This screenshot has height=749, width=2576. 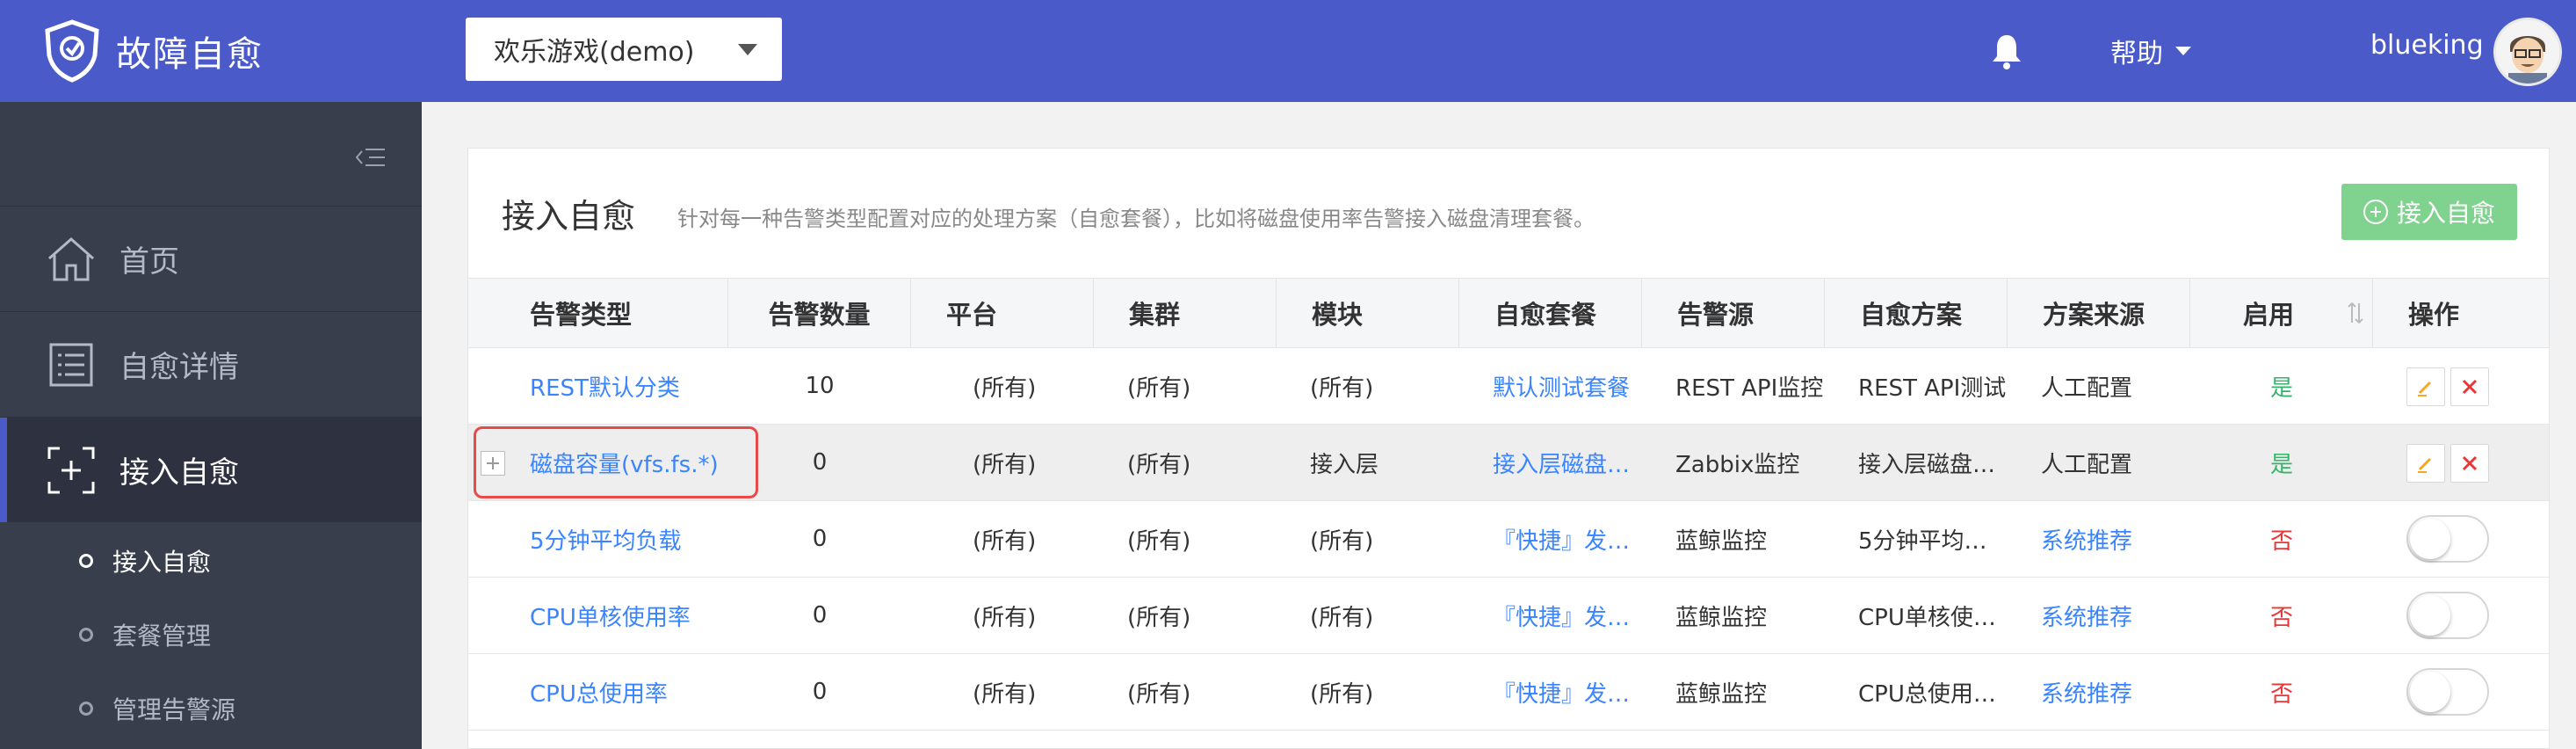 I want to click on heal-solution-cell: REST API测试, so click(x=1932, y=388).